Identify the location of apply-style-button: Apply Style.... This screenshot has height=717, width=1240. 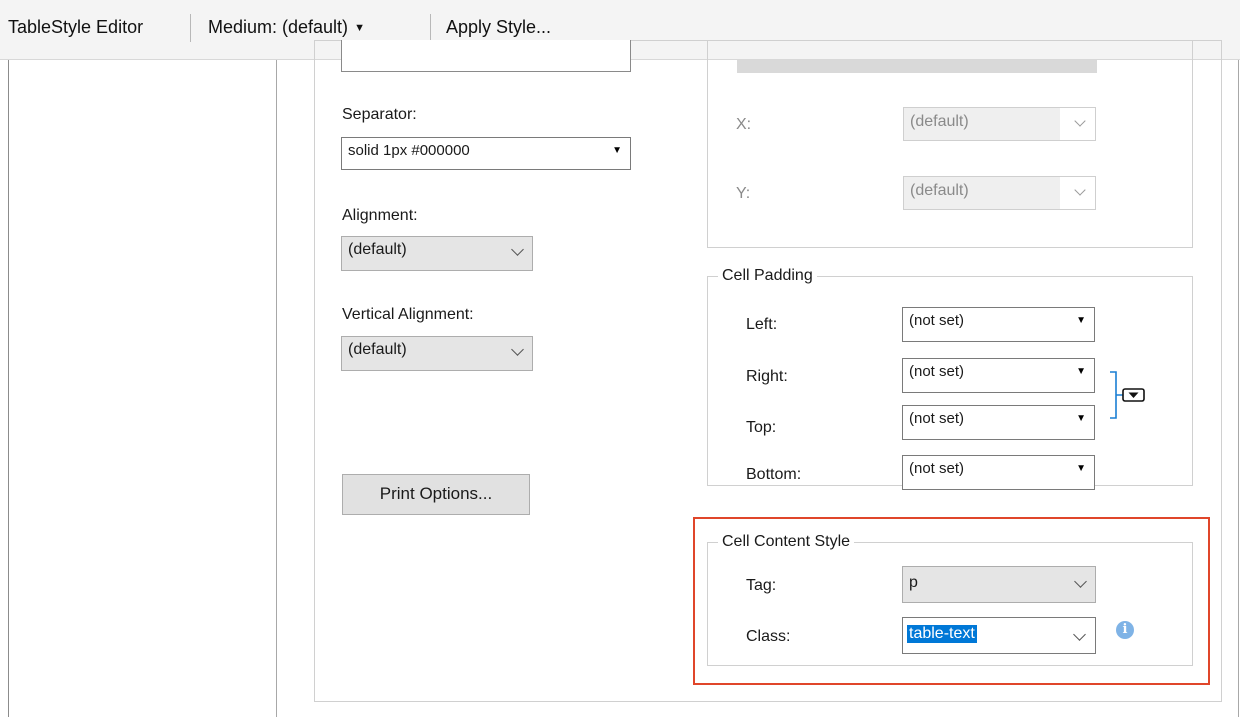
(498, 27).